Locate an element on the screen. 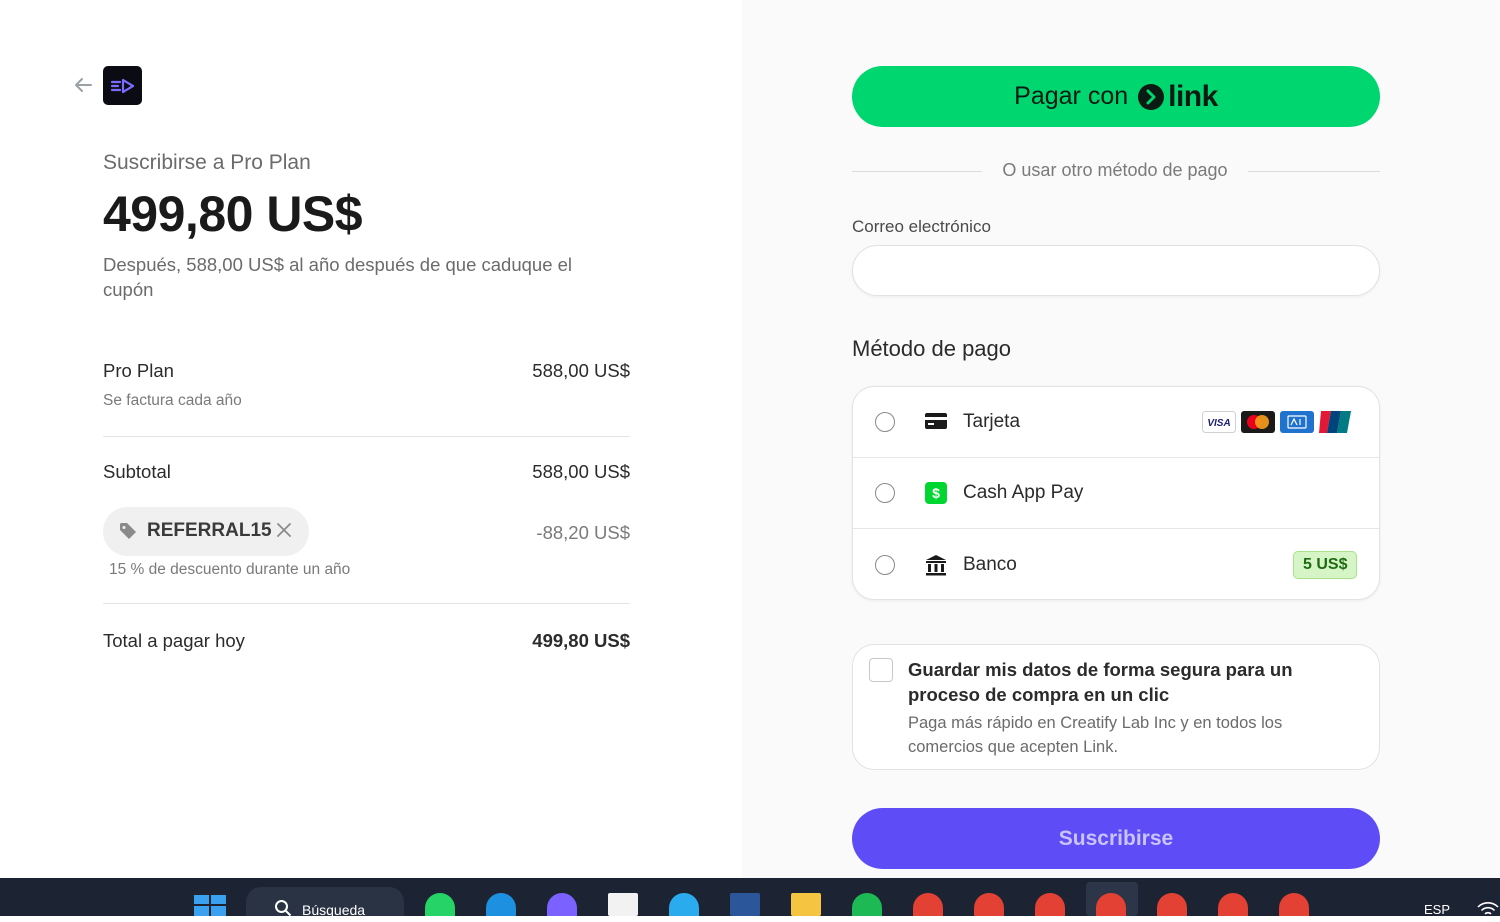 This screenshot has width=1500, height=922. link-button-prefix: Pagar con is located at coordinates (1071, 96).